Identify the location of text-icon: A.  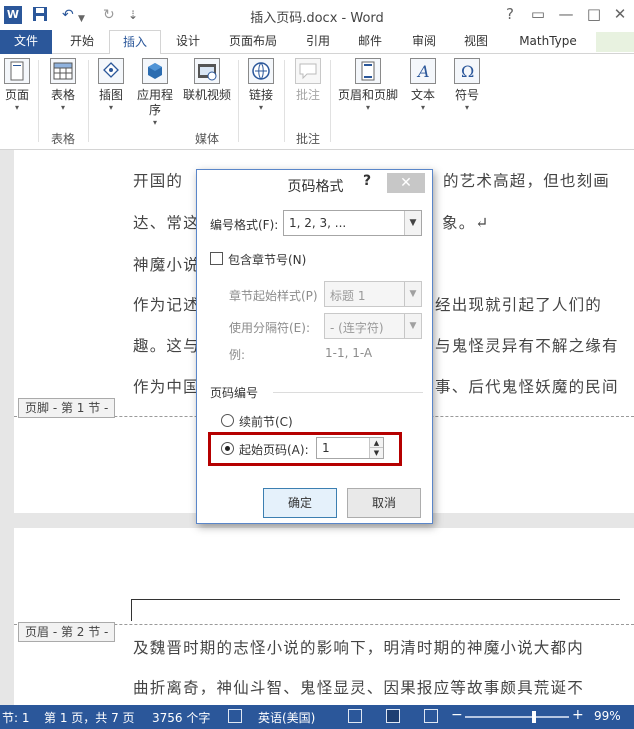
(423, 71).